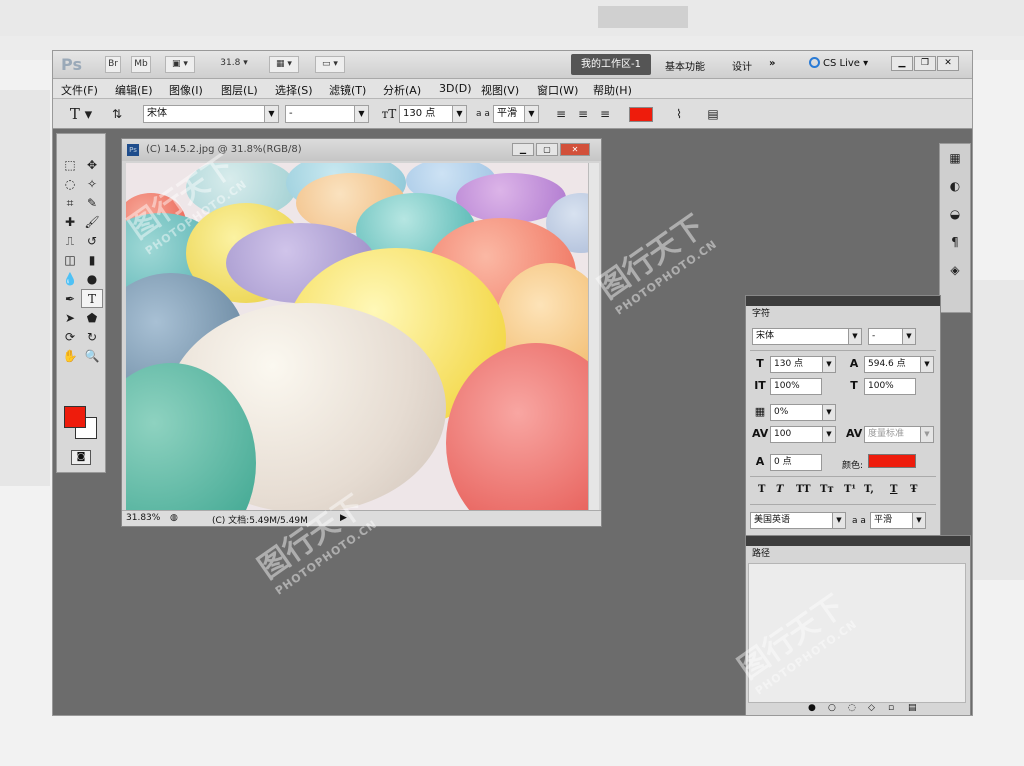  Describe the element at coordinates (955, 270) in the screenshot. I see `layers-icon: ◈` at that location.